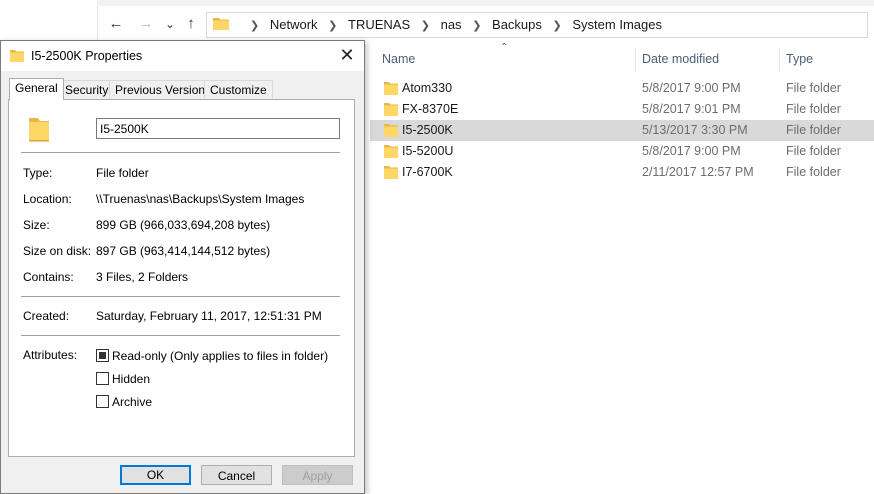  What do you see at coordinates (155, 475) in the screenshot?
I see `ok-button: OK` at bounding box center [155, 475].